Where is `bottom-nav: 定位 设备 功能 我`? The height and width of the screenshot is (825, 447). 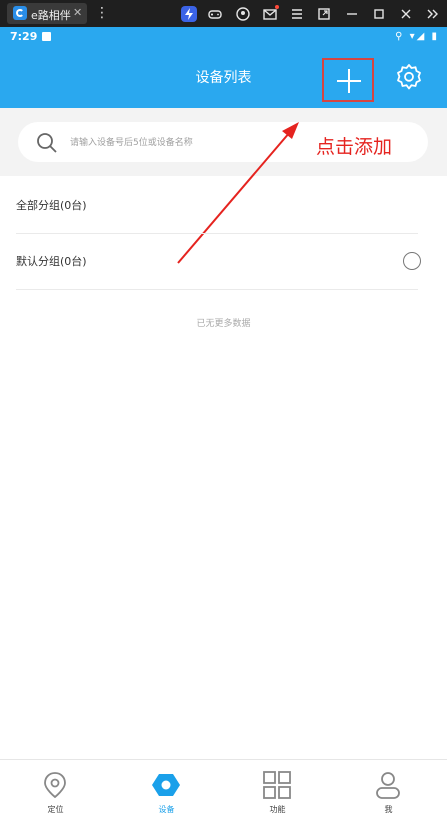 bottom-nav: 定位 设备 功能 我 is located at coordinates (223, 792).